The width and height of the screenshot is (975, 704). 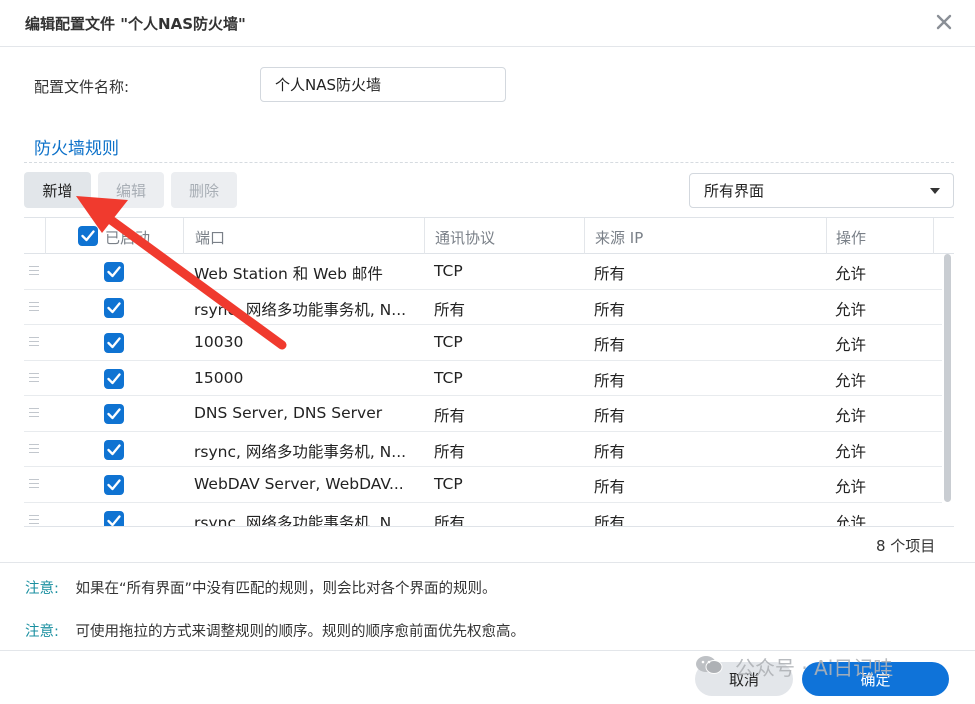 I want to click on section-divider, so click(x=489, y=162).